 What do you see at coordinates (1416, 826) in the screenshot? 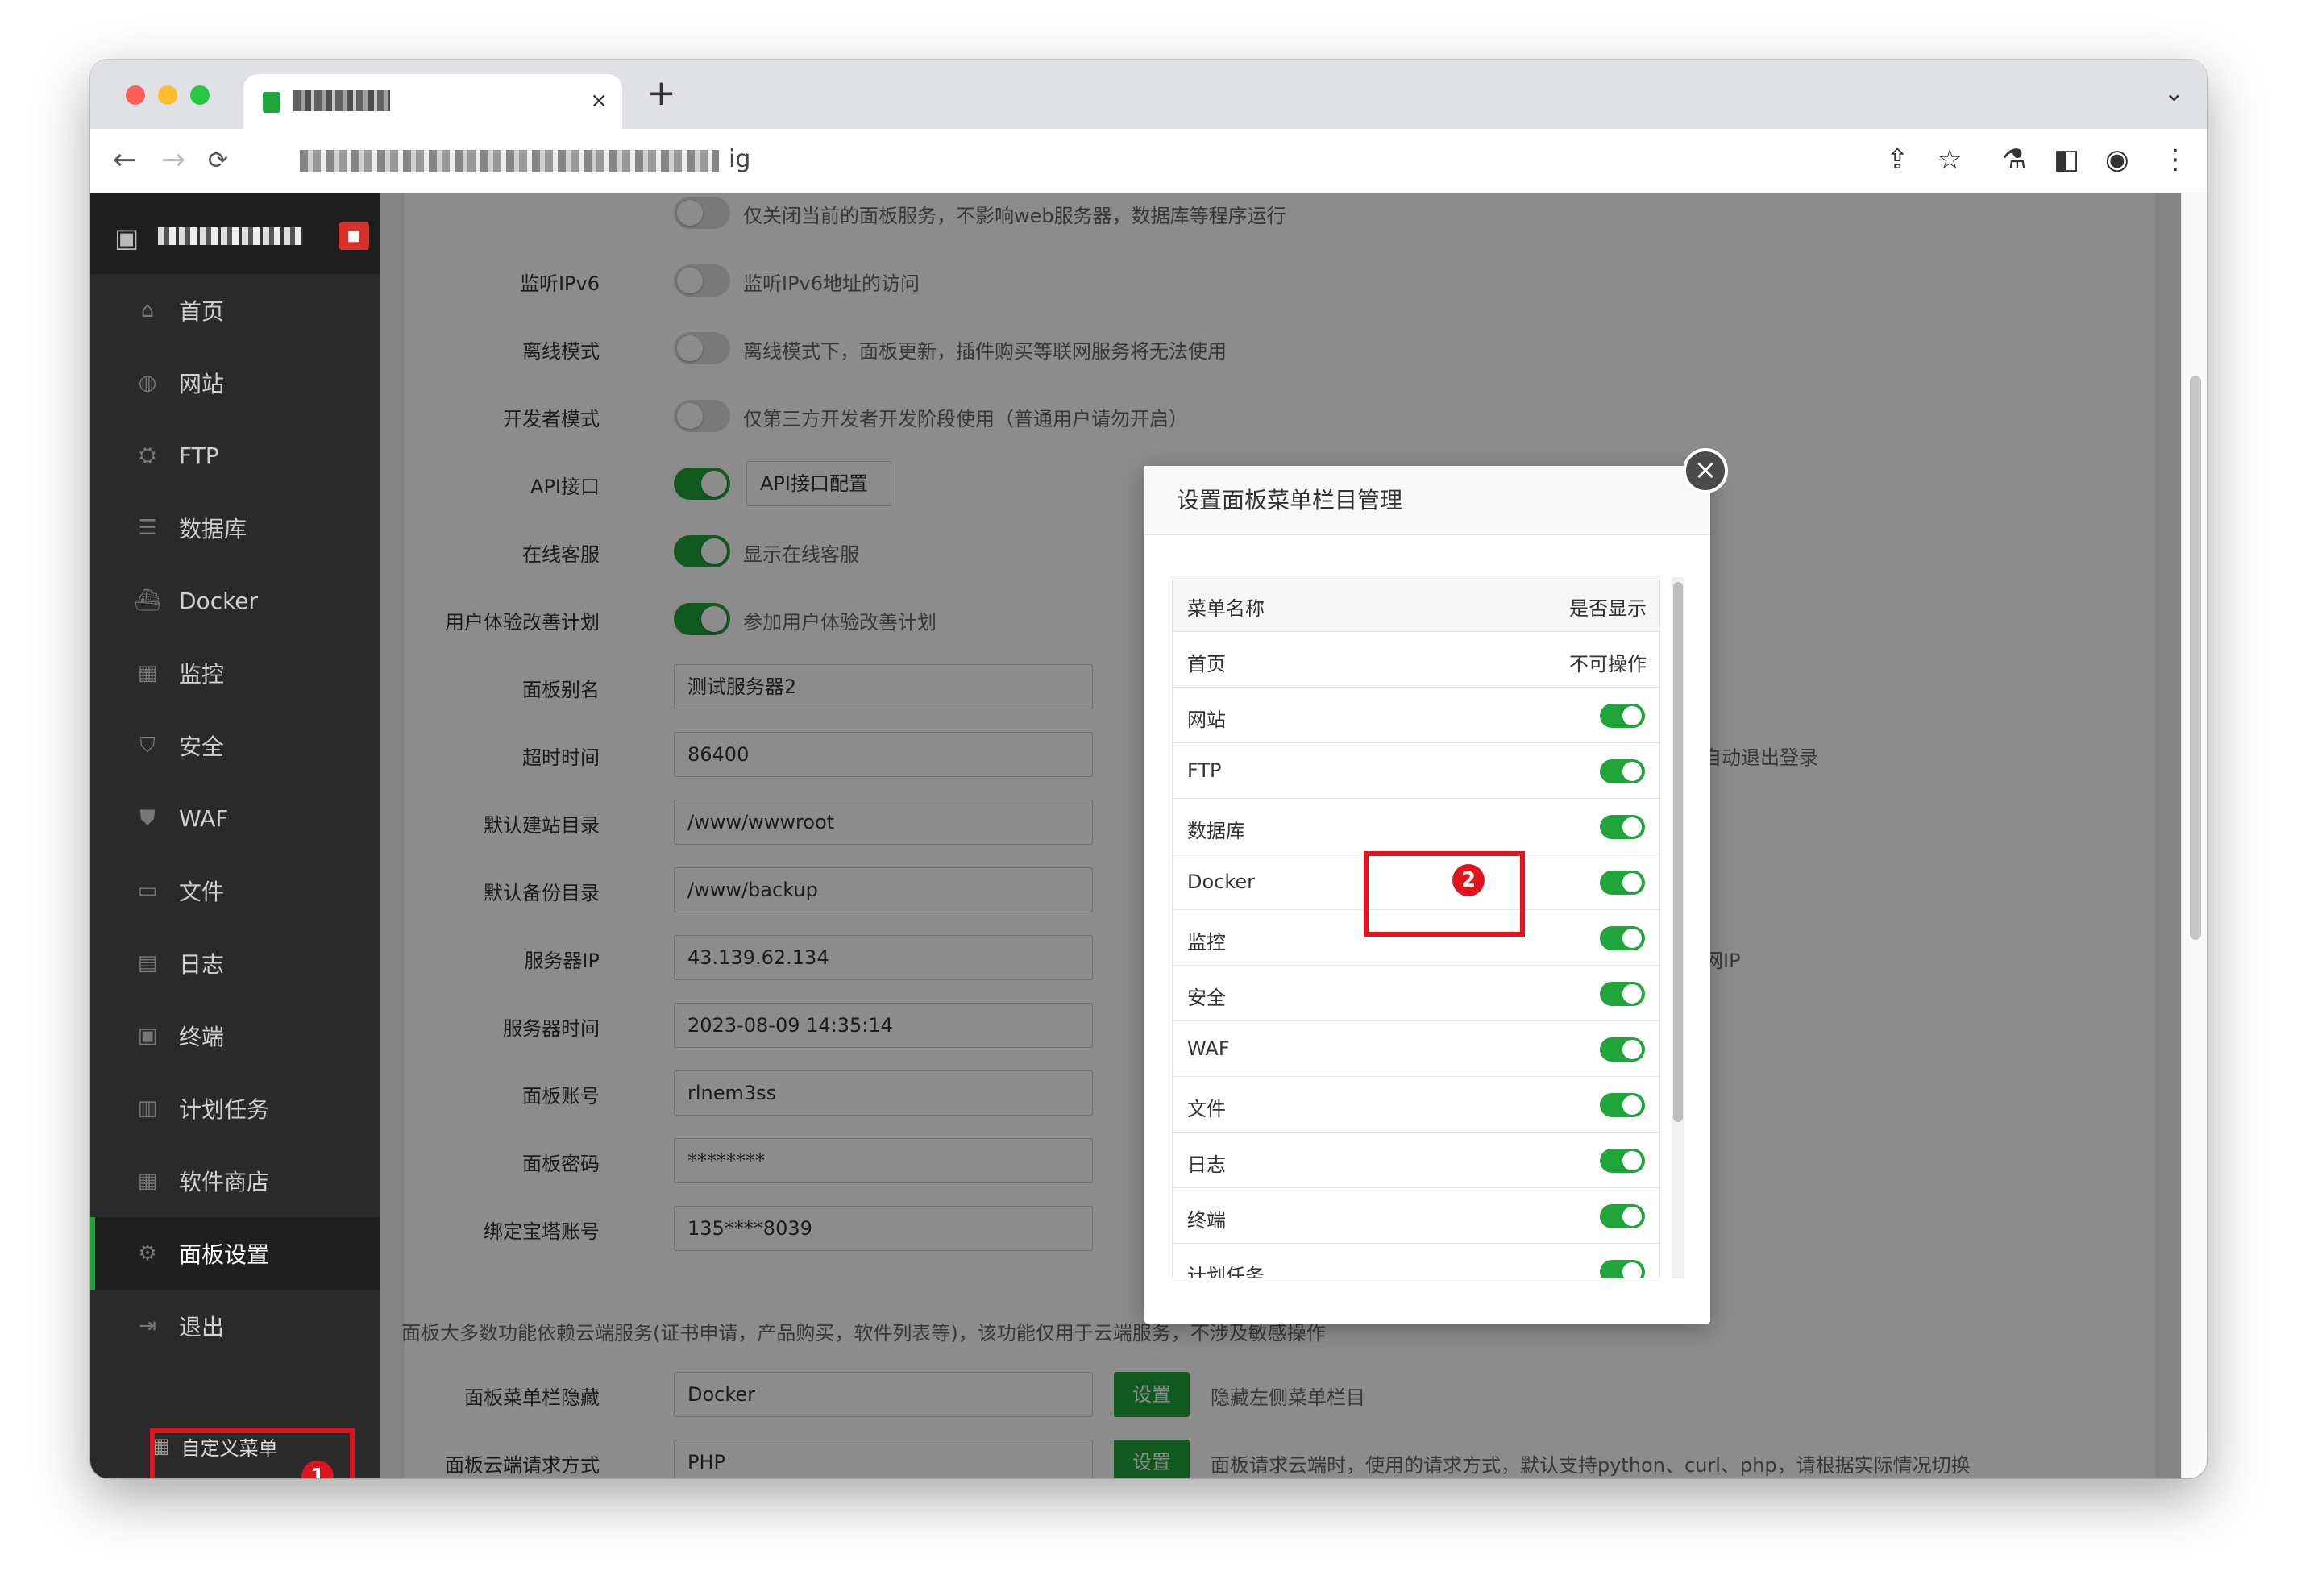
I see `menu-row: 数据库` at bounding box center [1416, 826].